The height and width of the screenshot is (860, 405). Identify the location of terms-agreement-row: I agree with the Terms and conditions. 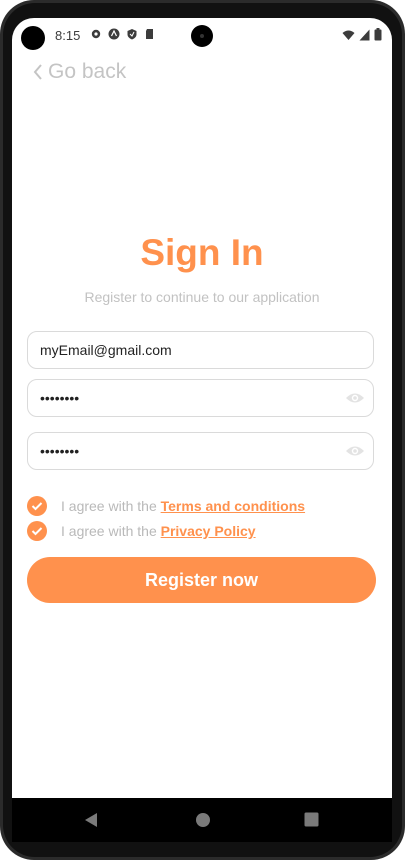
(166, 506).